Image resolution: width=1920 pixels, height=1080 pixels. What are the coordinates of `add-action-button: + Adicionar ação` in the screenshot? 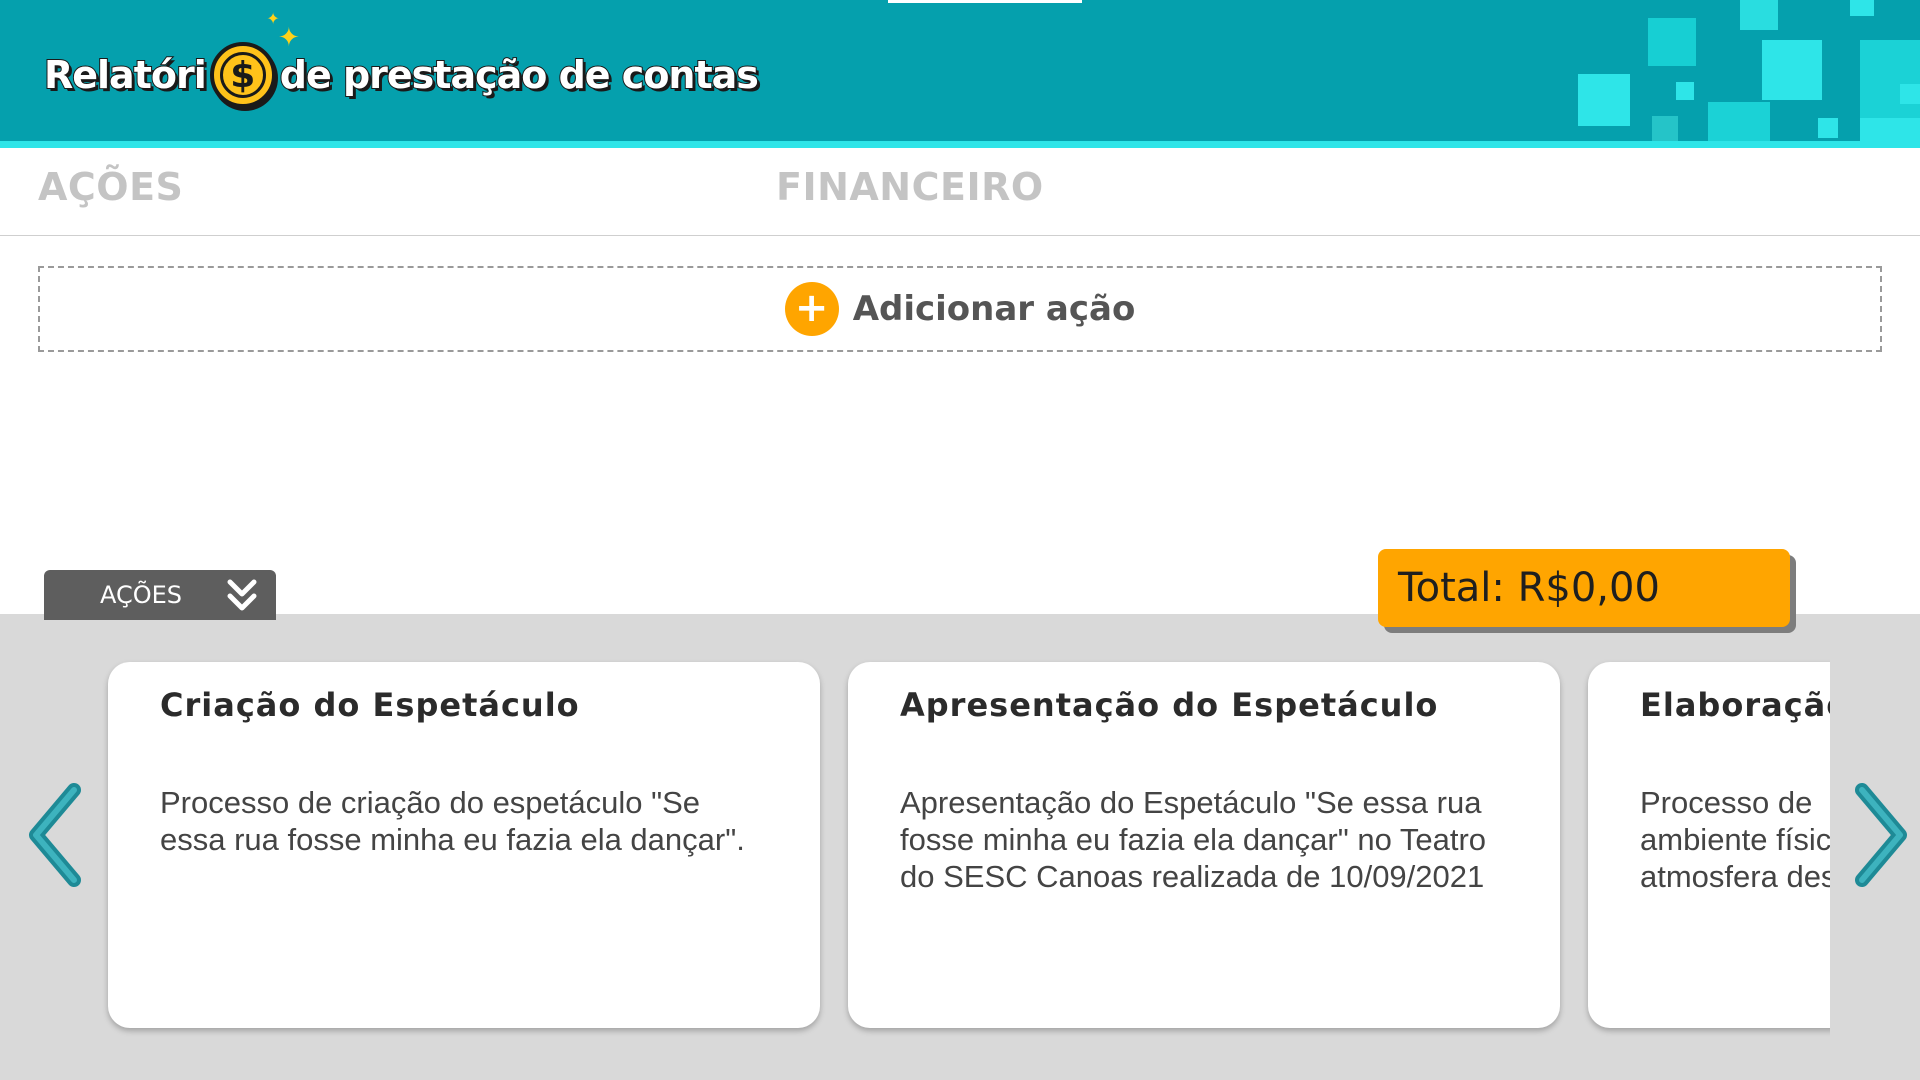 It's located at (960, 309).